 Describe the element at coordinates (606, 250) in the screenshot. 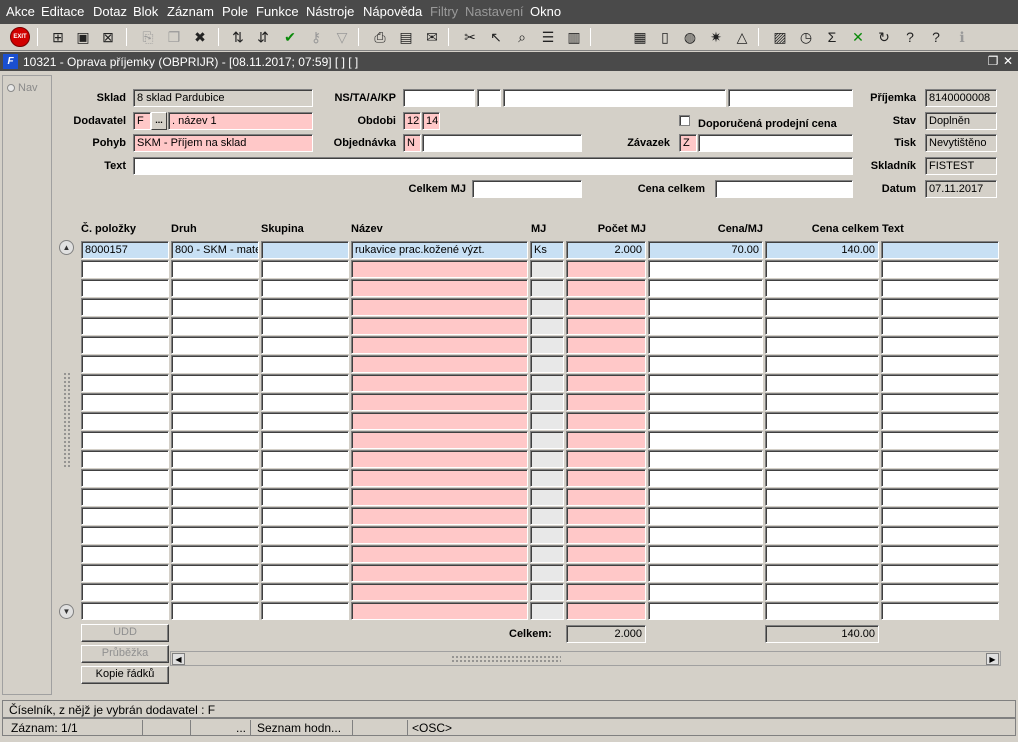

I see `cell-pocet: 2.000` at that location.